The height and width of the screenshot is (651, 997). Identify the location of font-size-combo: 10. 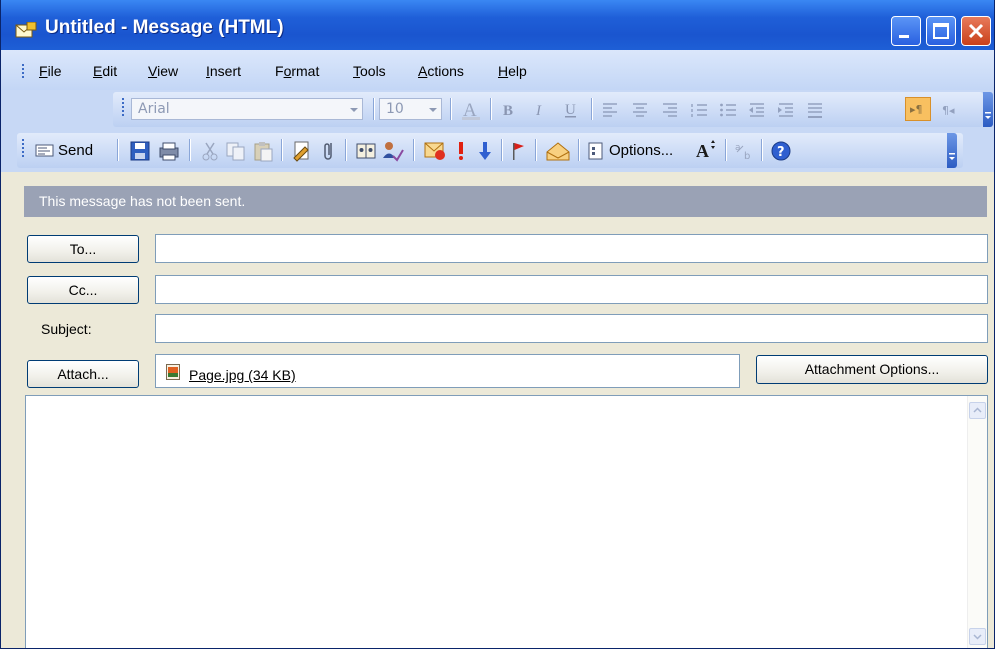
(410, 109).